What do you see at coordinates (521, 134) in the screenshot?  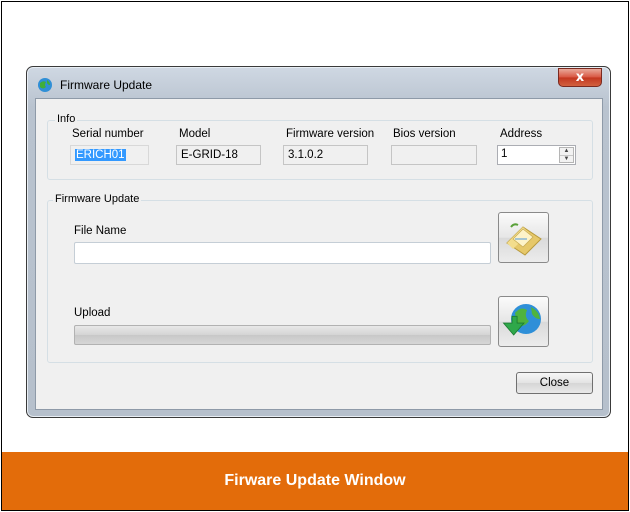 I see `address-label: Address` at bounding box center [521, 134].